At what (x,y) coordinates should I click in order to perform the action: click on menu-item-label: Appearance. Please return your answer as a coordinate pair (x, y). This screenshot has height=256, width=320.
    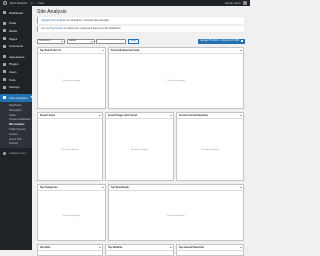
    Looking at the image, I should click on (17, 56).